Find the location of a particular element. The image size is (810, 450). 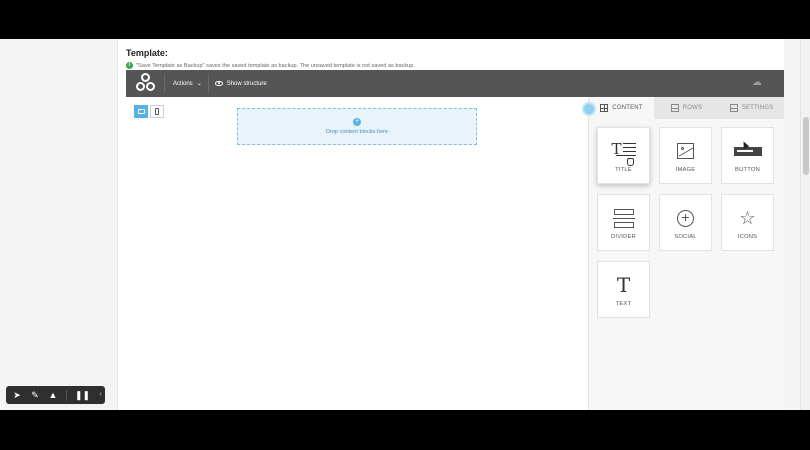

tab-content: CONTENT is located at coordinates (621, 108).